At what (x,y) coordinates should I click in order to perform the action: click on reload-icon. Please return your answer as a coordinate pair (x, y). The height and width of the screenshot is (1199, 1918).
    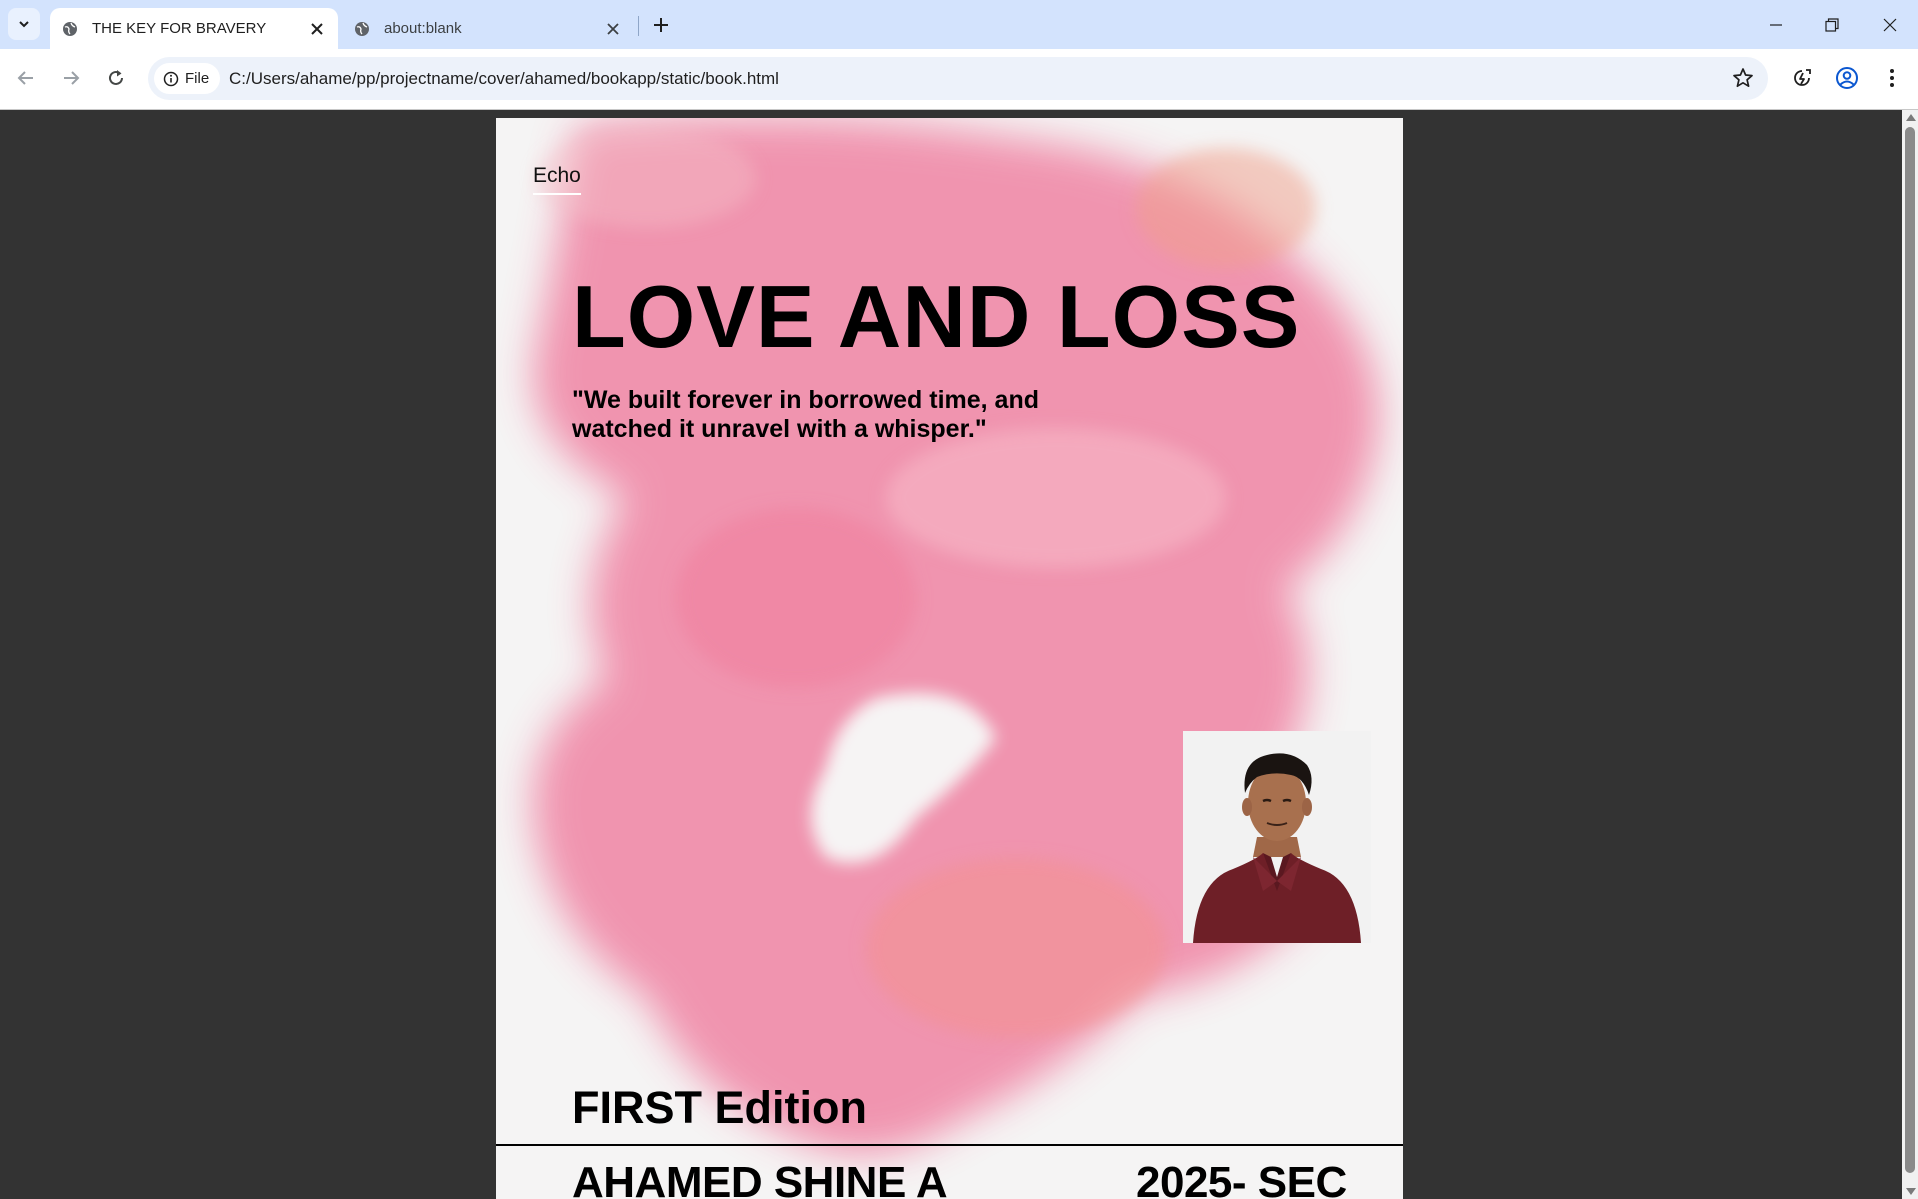
    Looking at the image, I should click on (116, 77).